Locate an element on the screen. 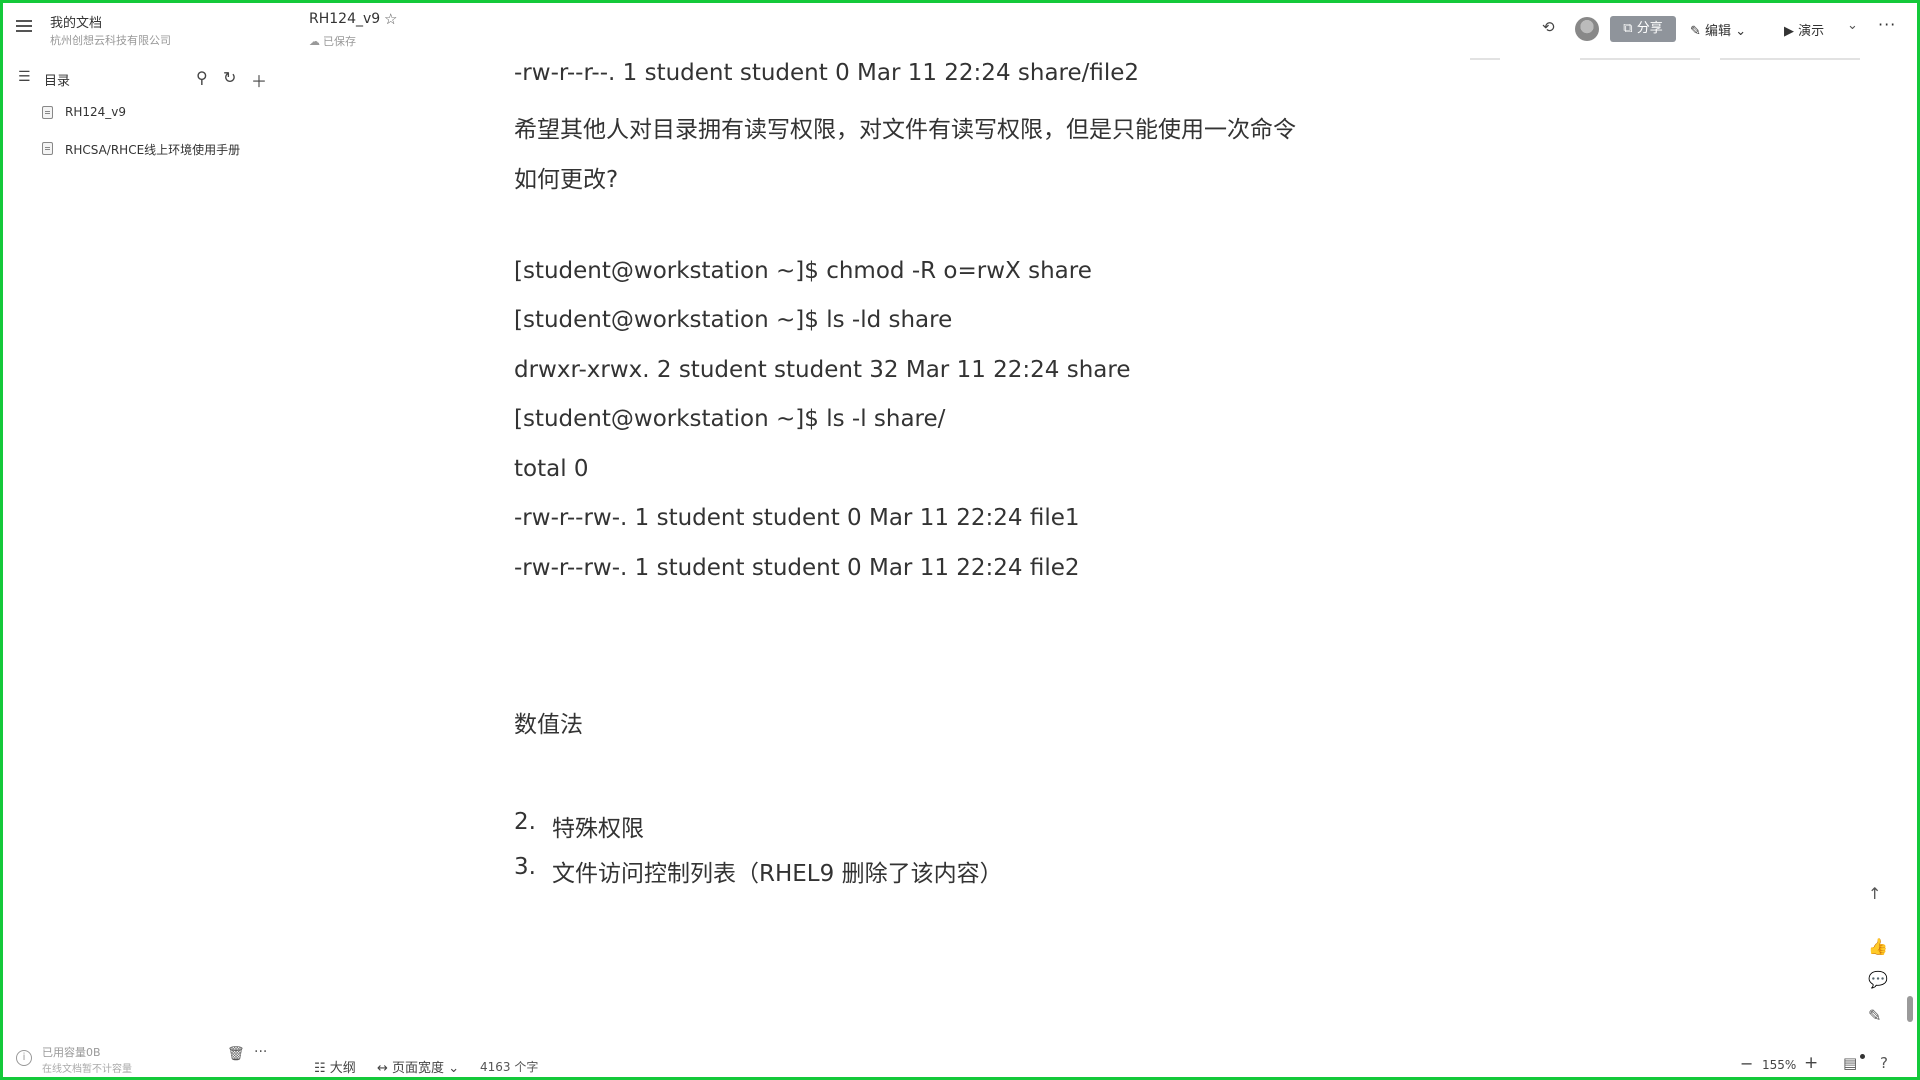 This screenshot has width=1920, height=1080. info-icon: i is located at coordinates (24, 1058).